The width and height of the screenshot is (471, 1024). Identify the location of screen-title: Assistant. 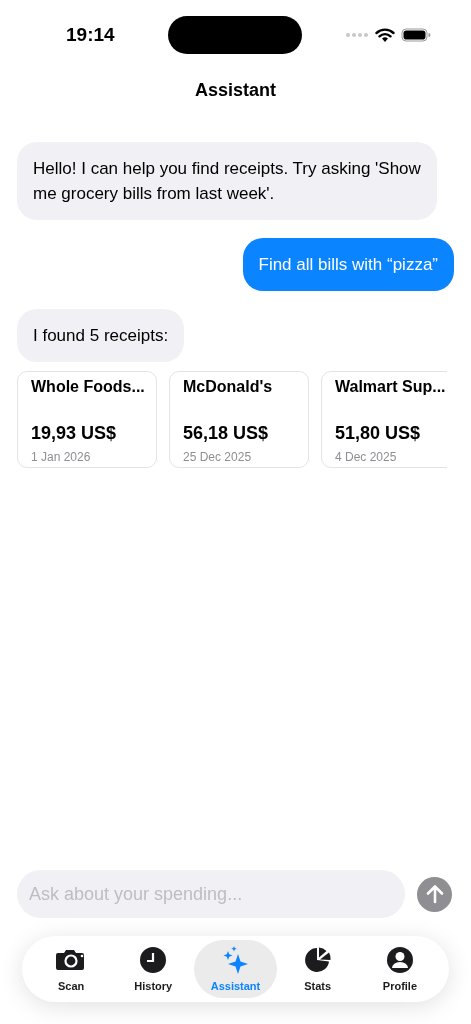
(235, 90).